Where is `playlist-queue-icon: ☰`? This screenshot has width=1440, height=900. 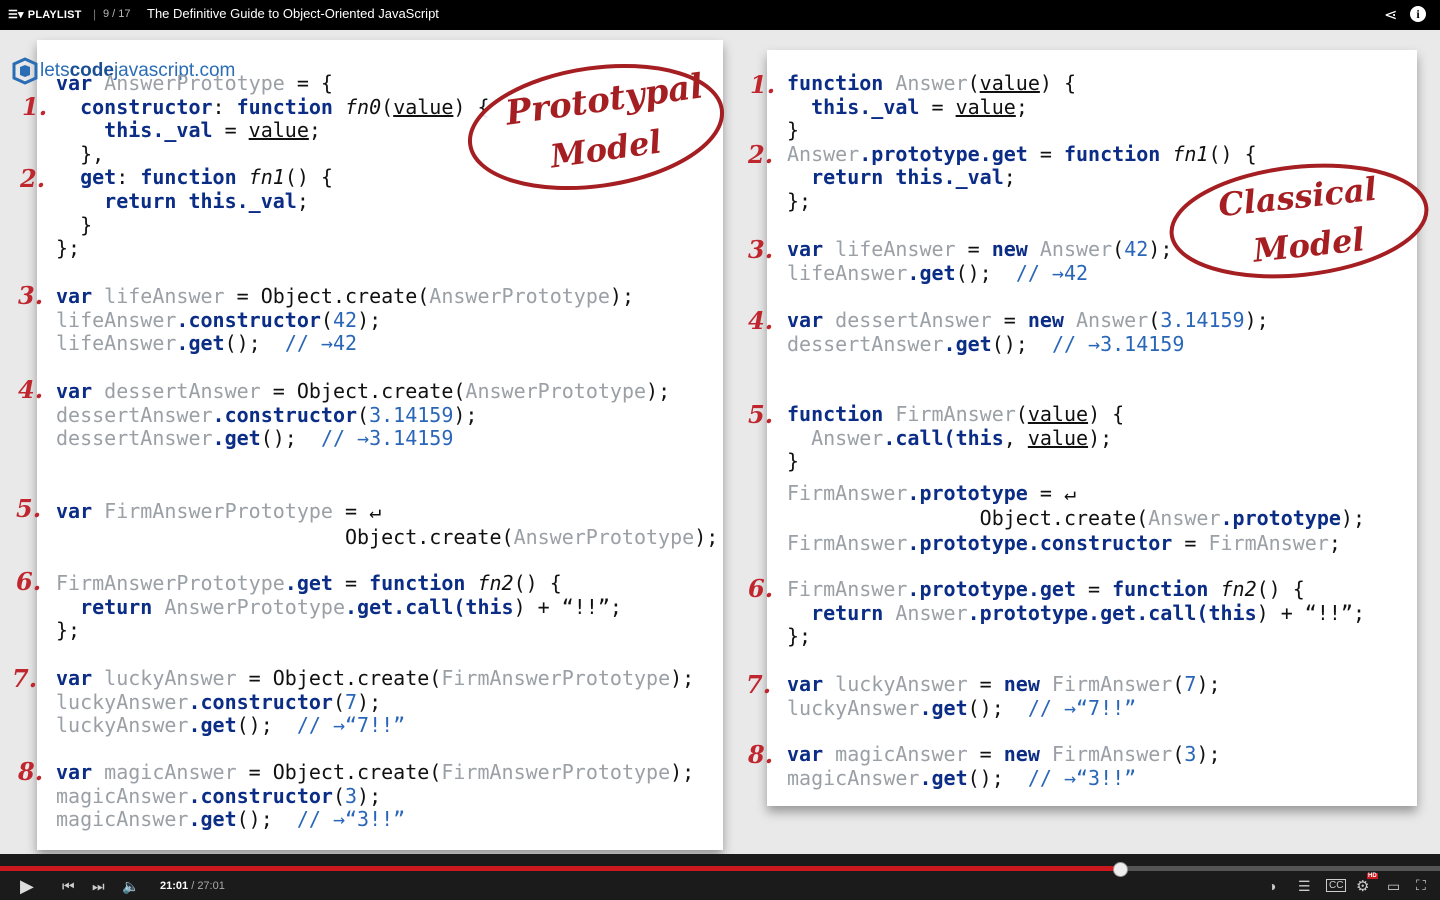 playlist-queue-icon: ☰ is located at coordinates (1304, 886).